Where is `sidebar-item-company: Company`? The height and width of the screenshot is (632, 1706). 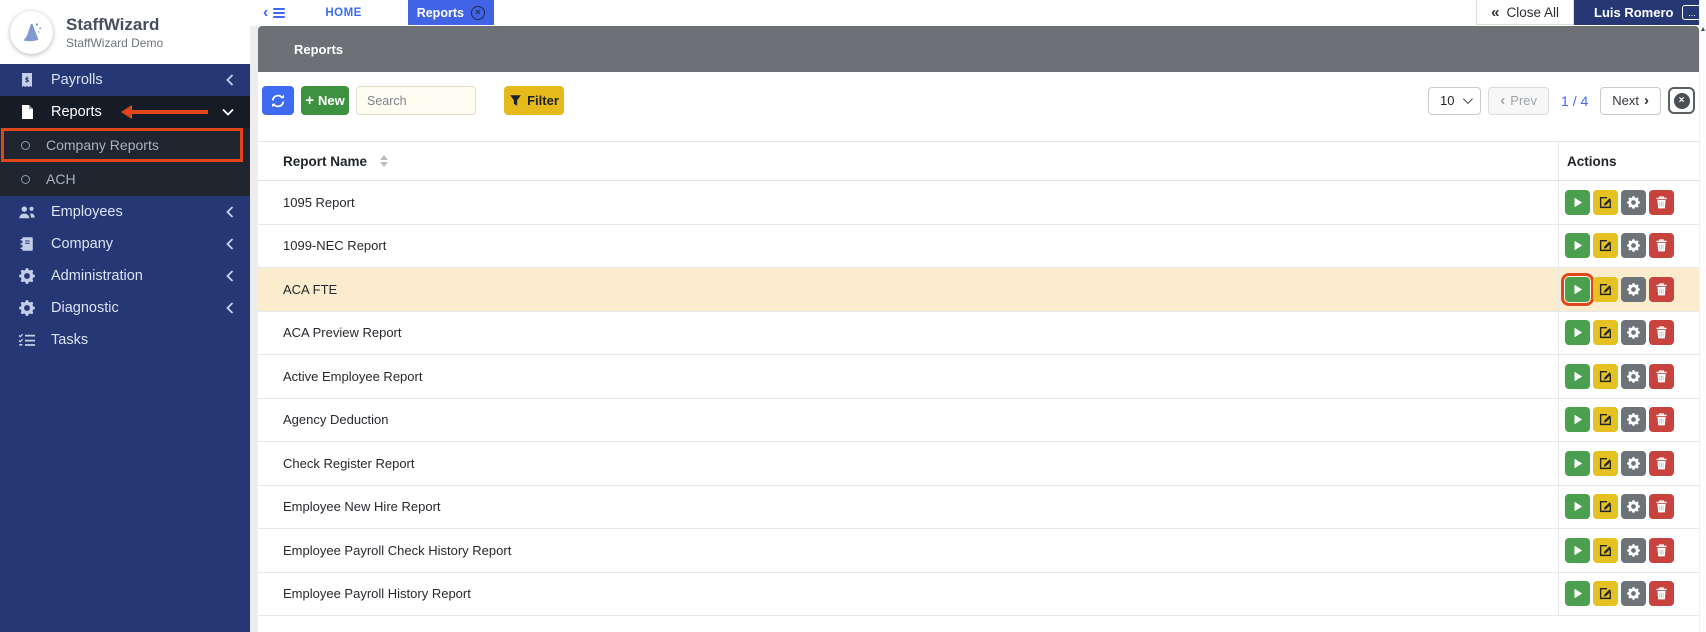 sidebar-item-company: Company is located at coordinates (125, 244).